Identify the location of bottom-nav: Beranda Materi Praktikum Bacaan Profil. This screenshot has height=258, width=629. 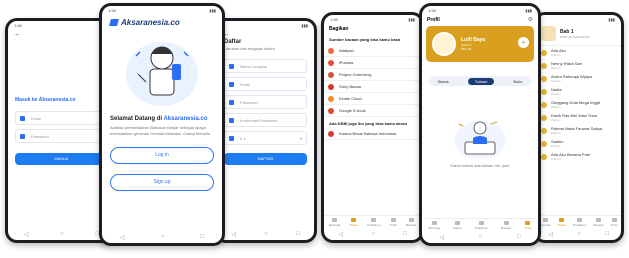
(578, 221).